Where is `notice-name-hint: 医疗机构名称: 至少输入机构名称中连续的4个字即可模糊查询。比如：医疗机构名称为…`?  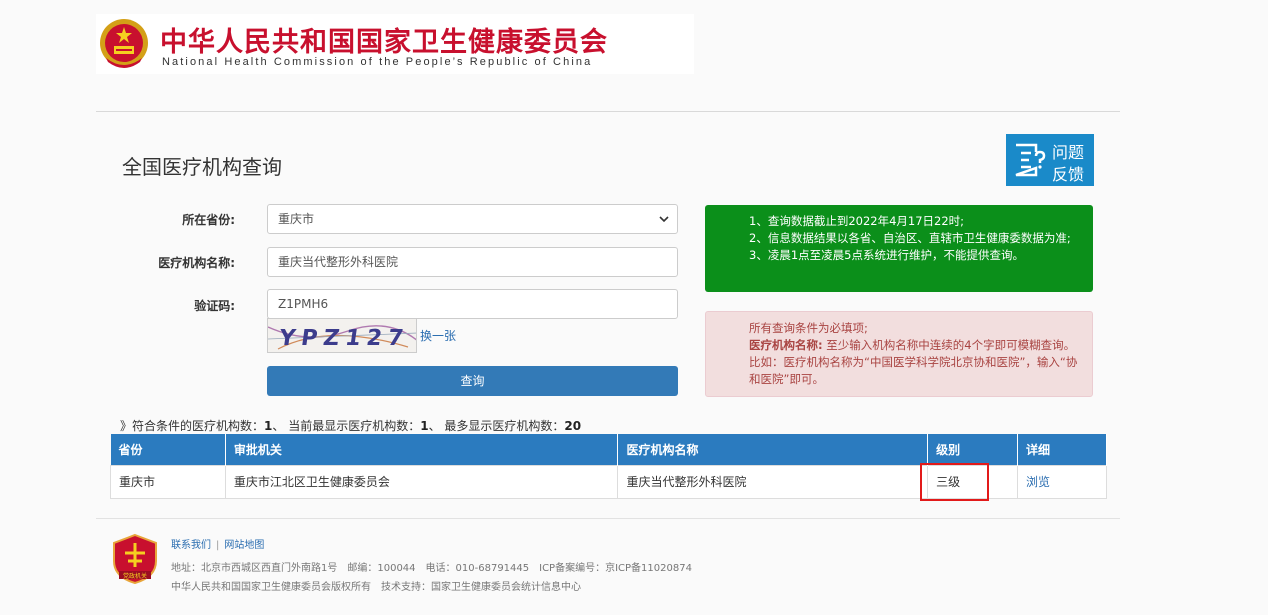 notice-name-hint: 医疗机构名称: 至少输入机构名称中连续的4个字即可模糊查询。比如：医疗机构名称为… is located at coordinates (913, 362).